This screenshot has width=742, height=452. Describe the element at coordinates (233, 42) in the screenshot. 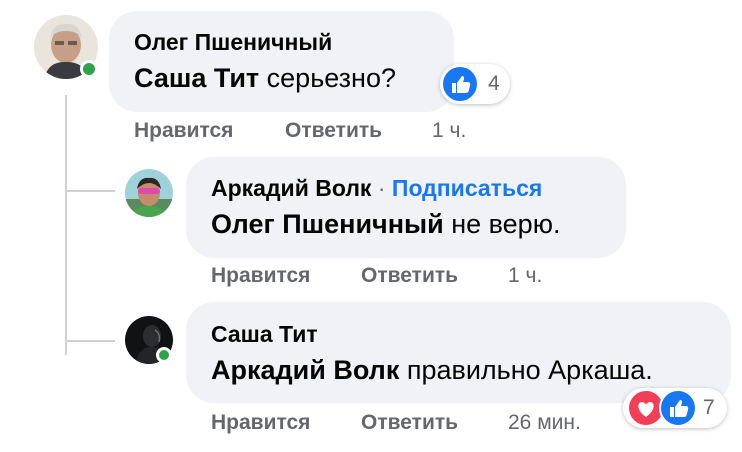

I see `comment-author: Олег Пшеничный` at that location.